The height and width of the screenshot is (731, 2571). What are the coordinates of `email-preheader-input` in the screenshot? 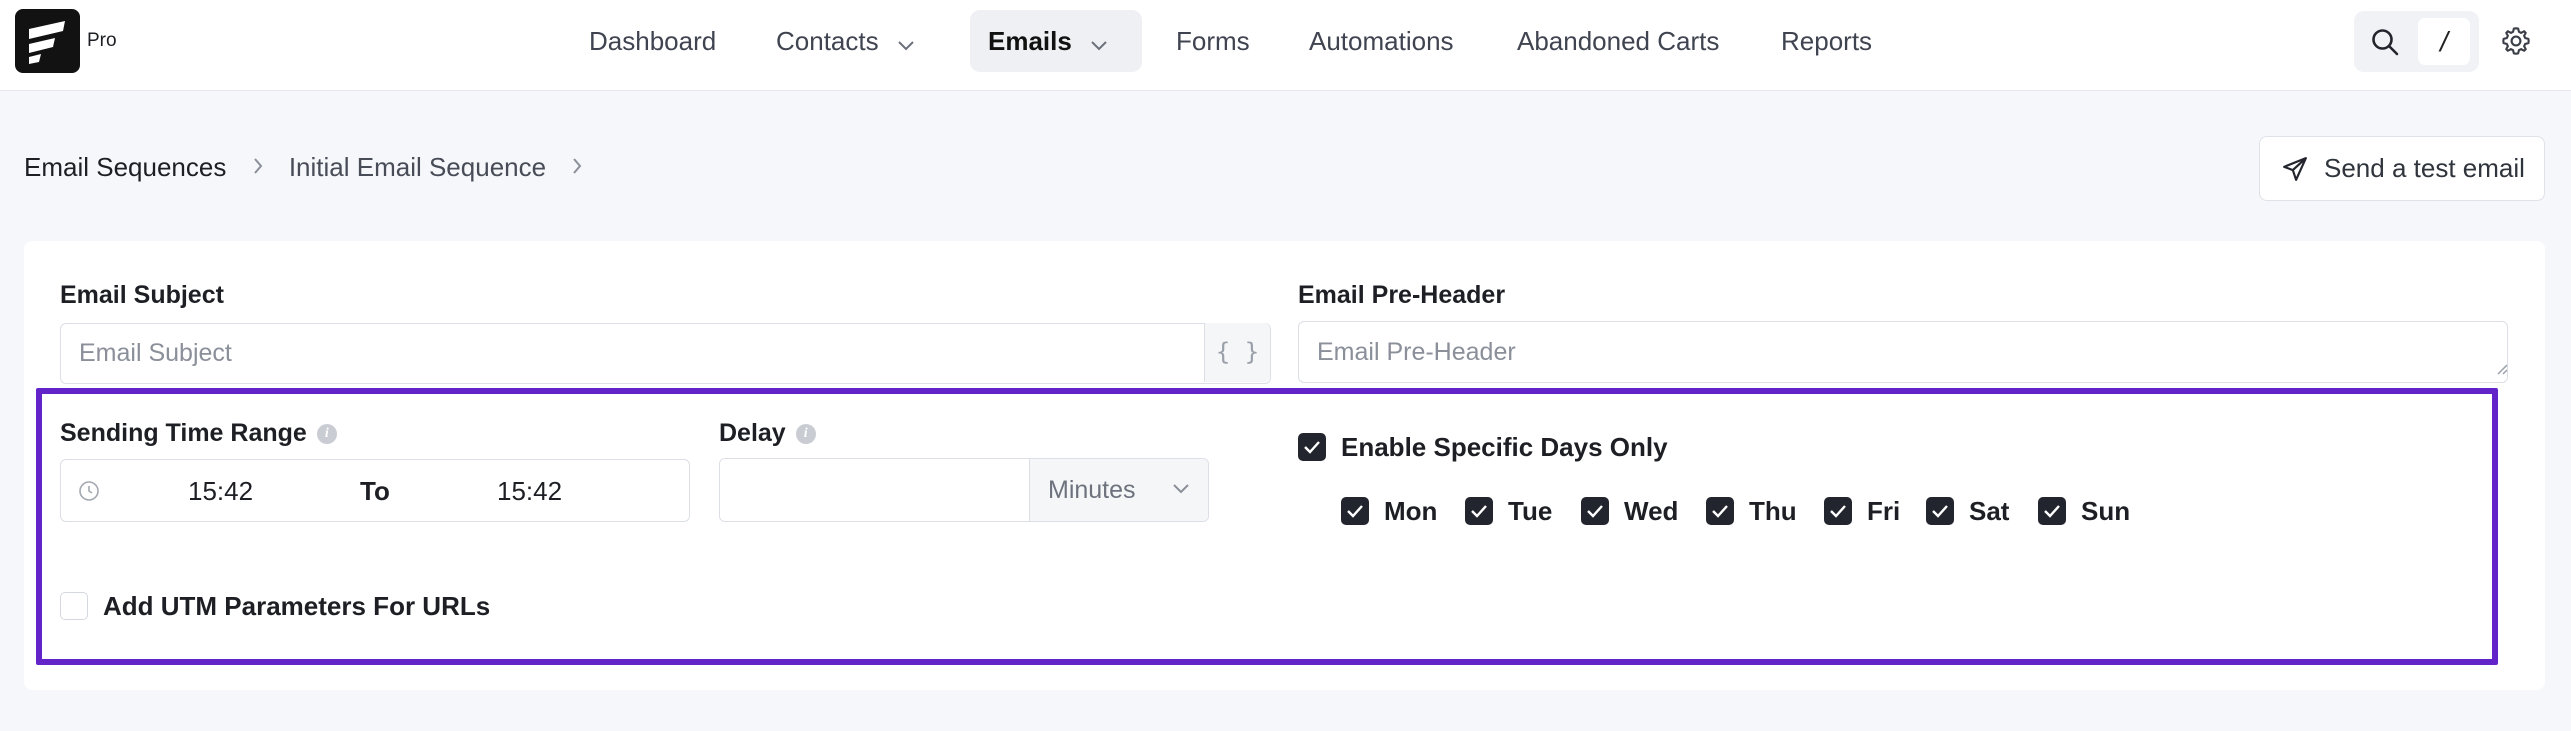 It's located at (1903, 352).